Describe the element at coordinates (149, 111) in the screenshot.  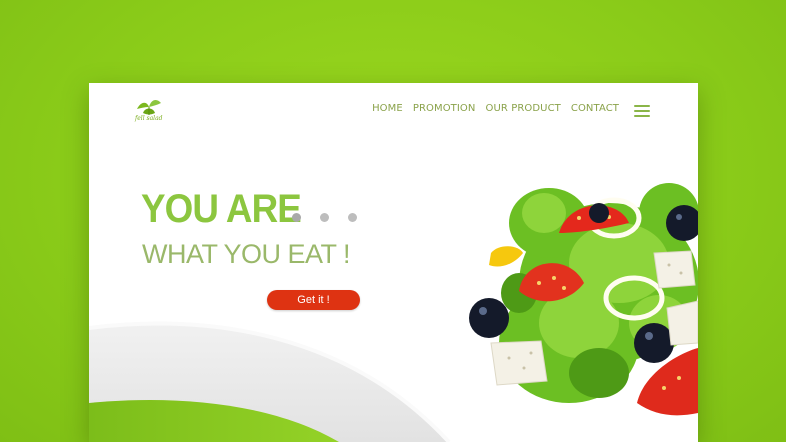
I see `leaf-logo-icon` at that location.